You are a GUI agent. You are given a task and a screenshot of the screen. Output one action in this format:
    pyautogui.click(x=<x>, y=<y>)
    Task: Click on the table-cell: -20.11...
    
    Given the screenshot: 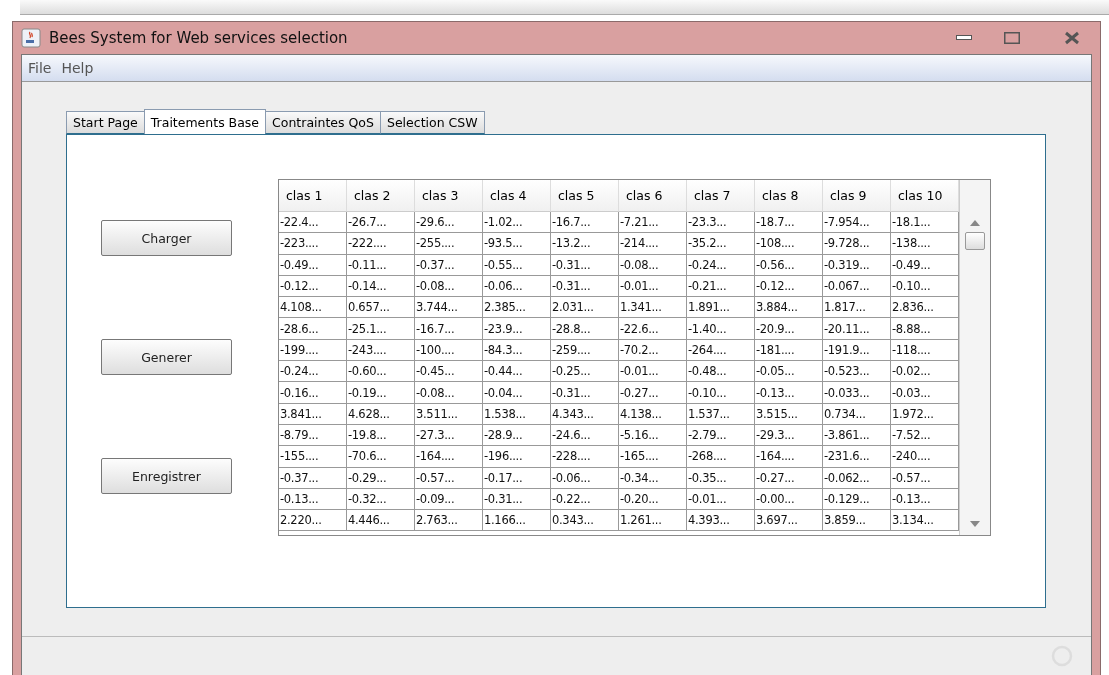 What is the action you would take?
    pyautogui.click(x=857, y=329)
    